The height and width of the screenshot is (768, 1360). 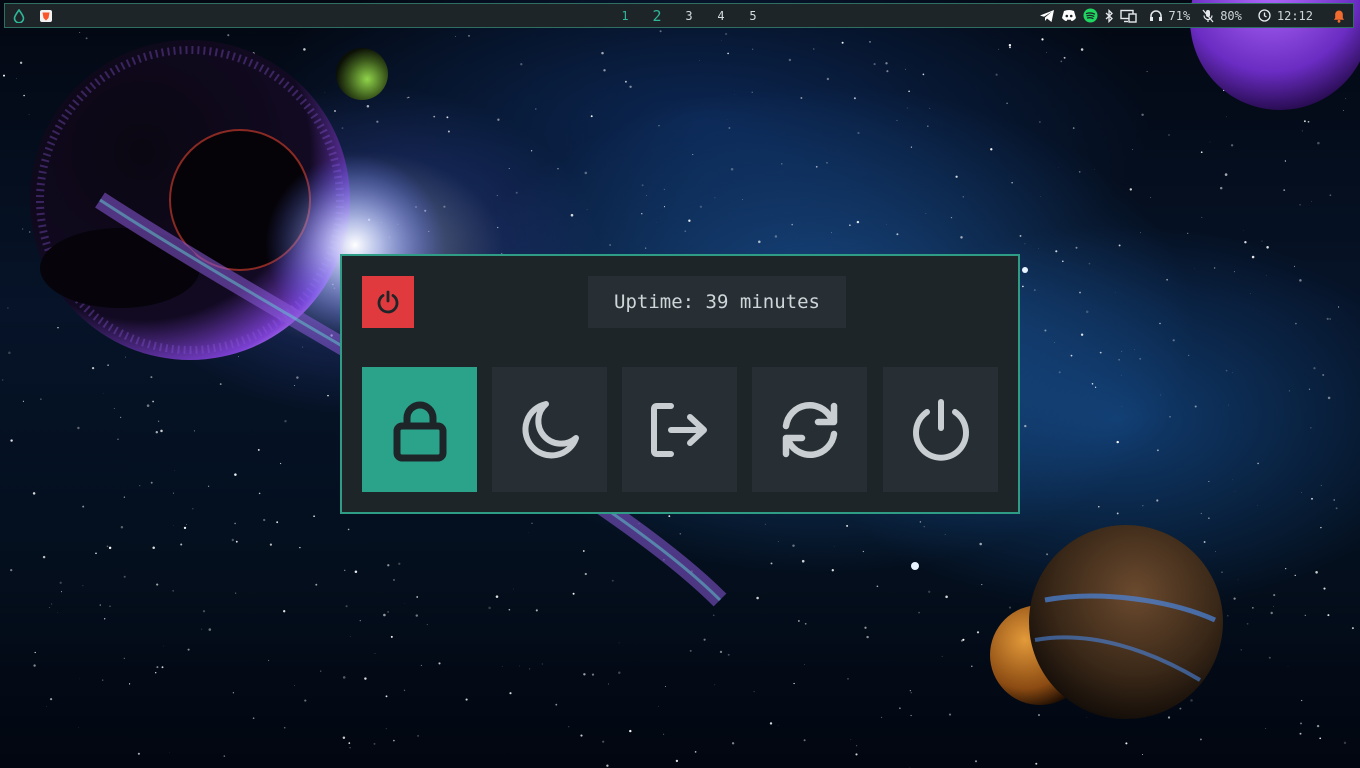 I want to click on shutdown-button, so click(x=940, y=429).